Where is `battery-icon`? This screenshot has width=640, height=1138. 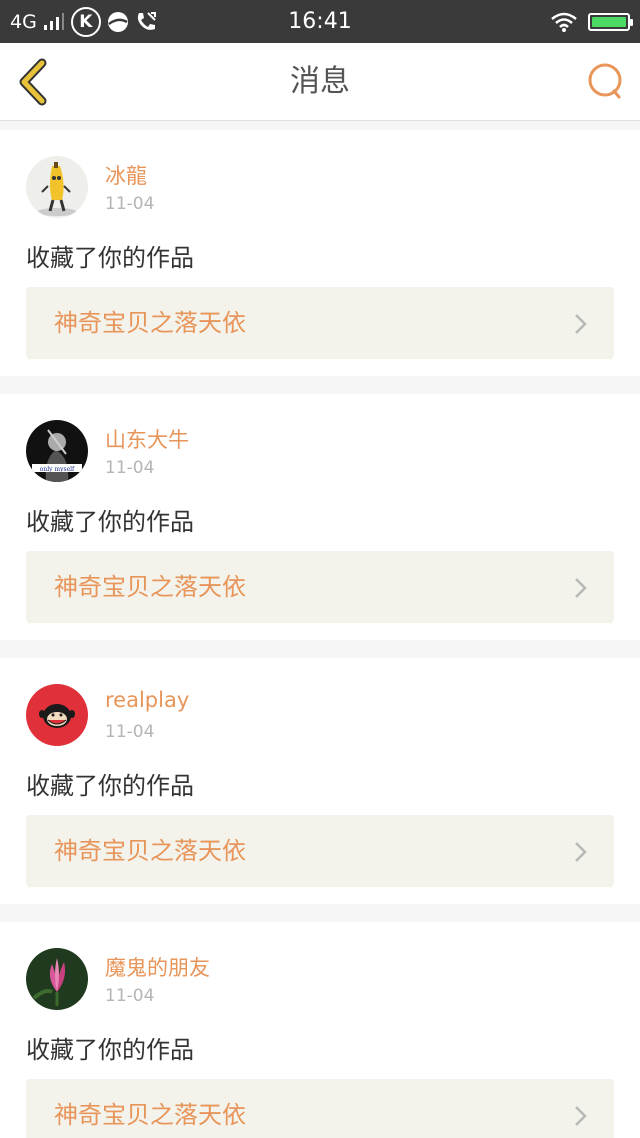
battery-icon is located at coordinates (610, 21).